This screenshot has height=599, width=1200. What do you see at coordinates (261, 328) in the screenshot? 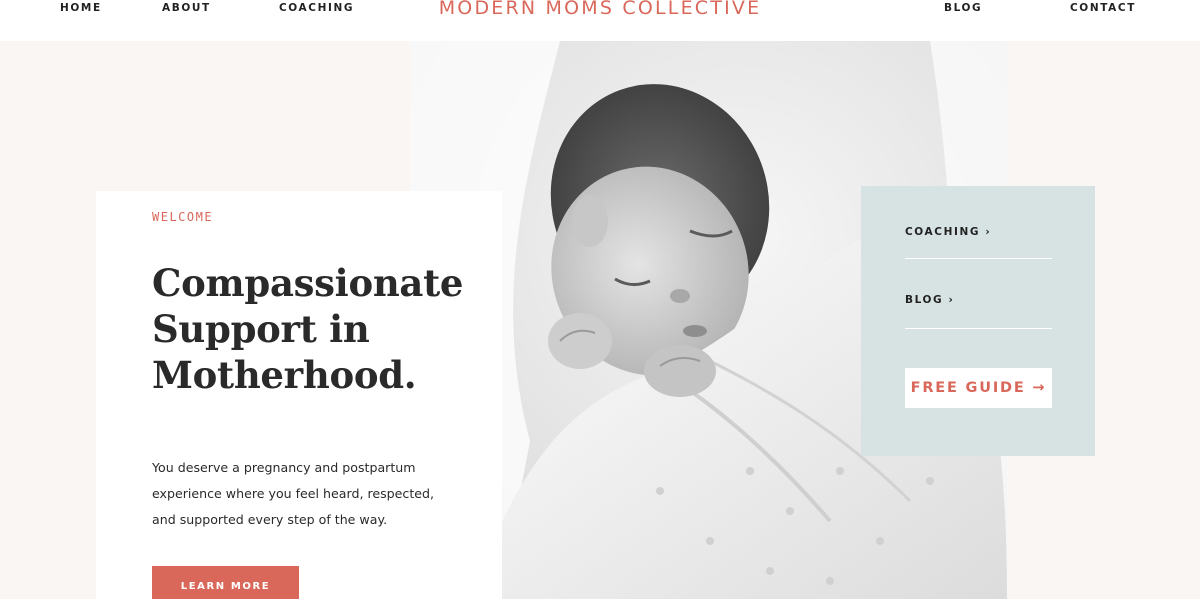
I see `hero-headline-line2: Support in` at bounding box center [261, 328].